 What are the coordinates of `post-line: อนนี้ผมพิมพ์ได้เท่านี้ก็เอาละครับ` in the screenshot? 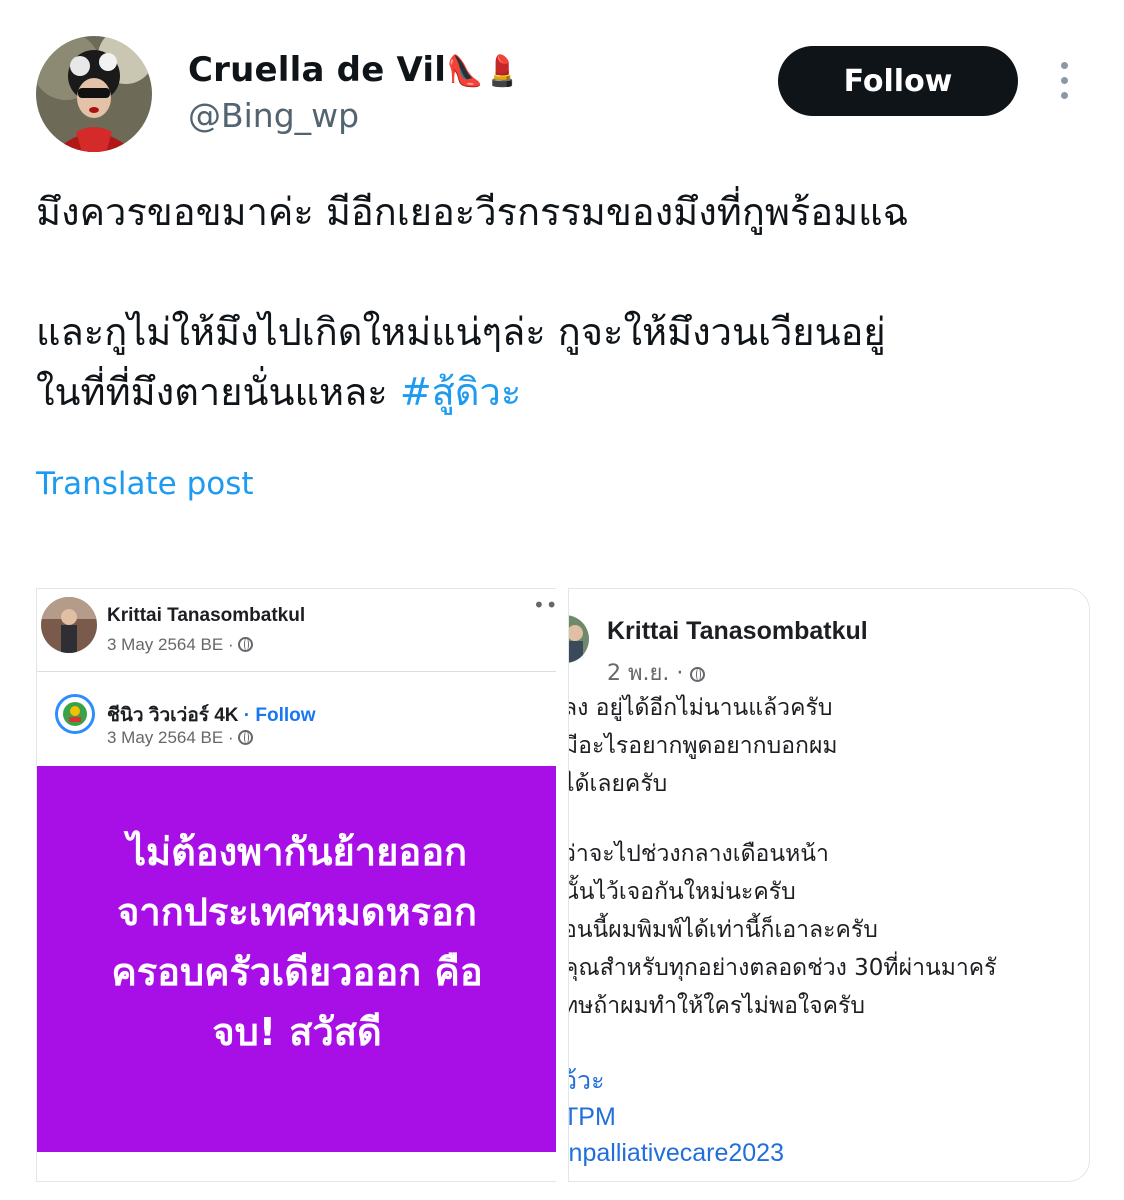 It's located at (723, 930).